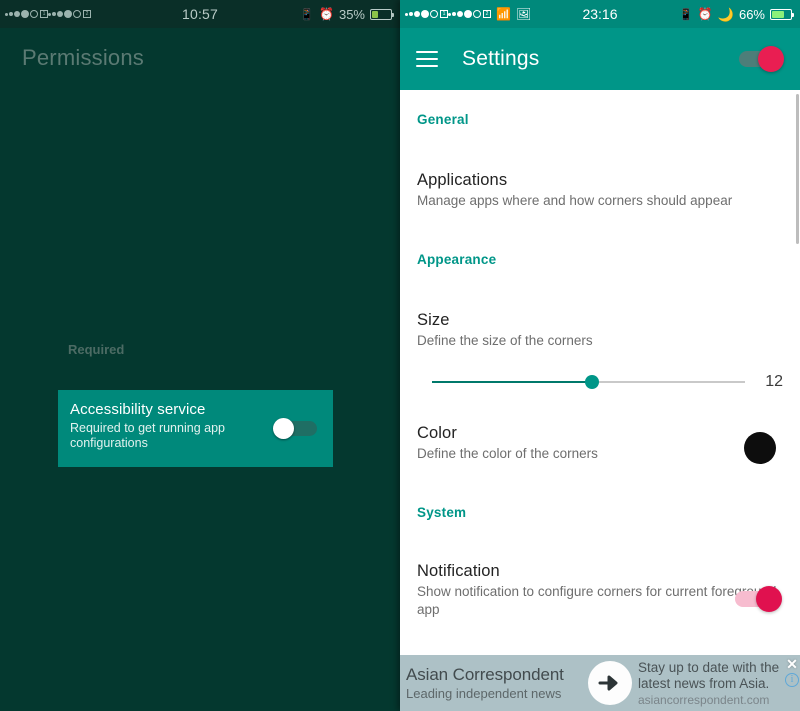  What do you see at coordinates (797, 169) in the screenshot?
I see `scrollbar-thumb` at bounding box center [797, 169].